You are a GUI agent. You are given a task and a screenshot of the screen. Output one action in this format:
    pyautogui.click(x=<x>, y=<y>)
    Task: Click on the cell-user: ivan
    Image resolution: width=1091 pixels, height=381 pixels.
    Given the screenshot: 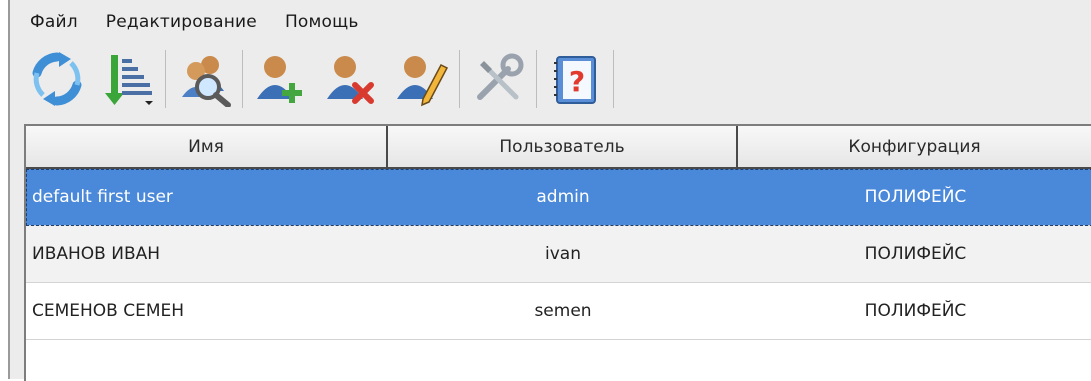 What is the action you would take?
    pyautogui.click(x=563, y=254)
    